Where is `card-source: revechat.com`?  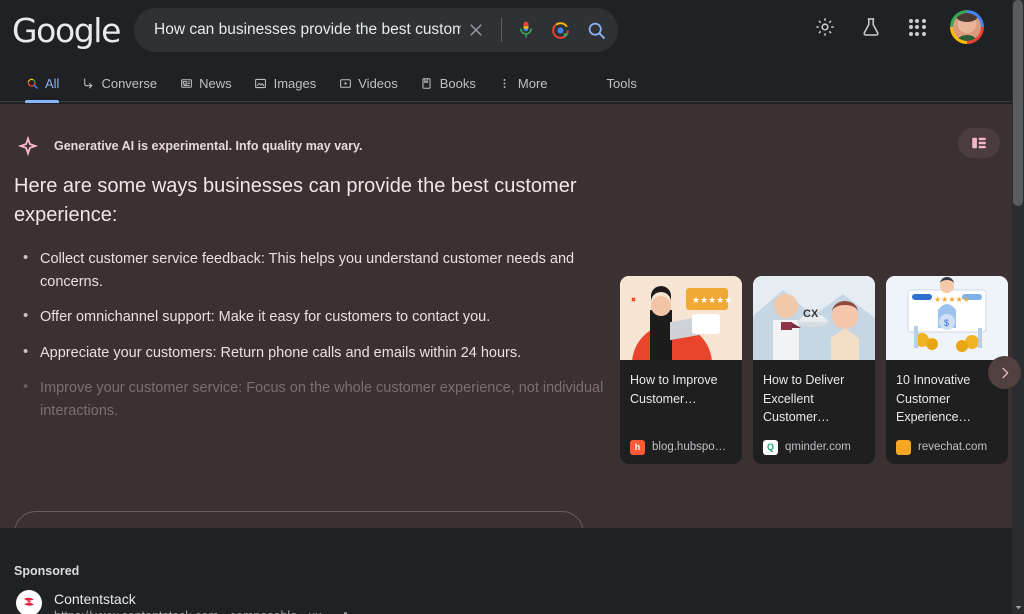 card-source: revechat.com is located at coordinates (947, 447).